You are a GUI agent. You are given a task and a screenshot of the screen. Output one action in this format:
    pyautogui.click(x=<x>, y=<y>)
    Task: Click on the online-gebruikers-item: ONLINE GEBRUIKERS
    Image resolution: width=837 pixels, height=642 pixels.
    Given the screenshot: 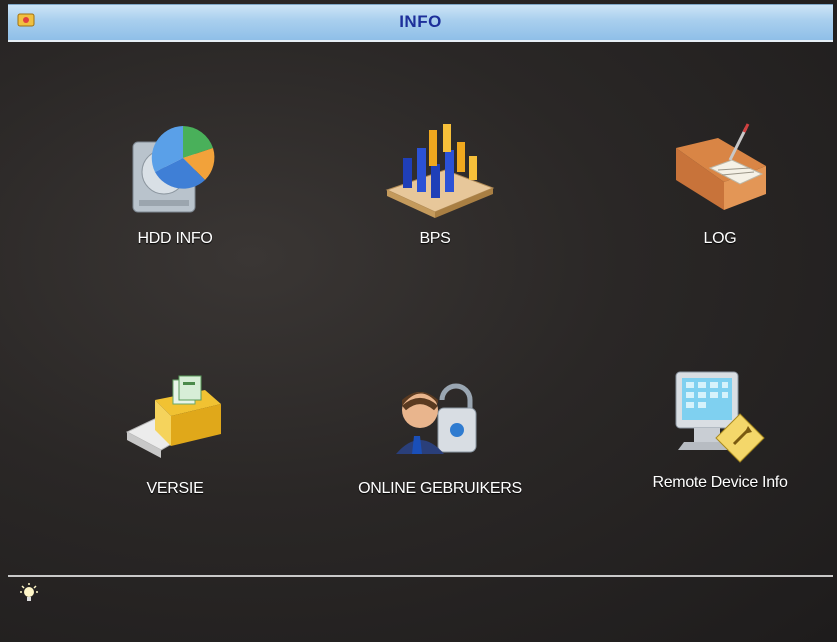 What is the action you would take?
    pyautogui.click(x=440, y=445)
    